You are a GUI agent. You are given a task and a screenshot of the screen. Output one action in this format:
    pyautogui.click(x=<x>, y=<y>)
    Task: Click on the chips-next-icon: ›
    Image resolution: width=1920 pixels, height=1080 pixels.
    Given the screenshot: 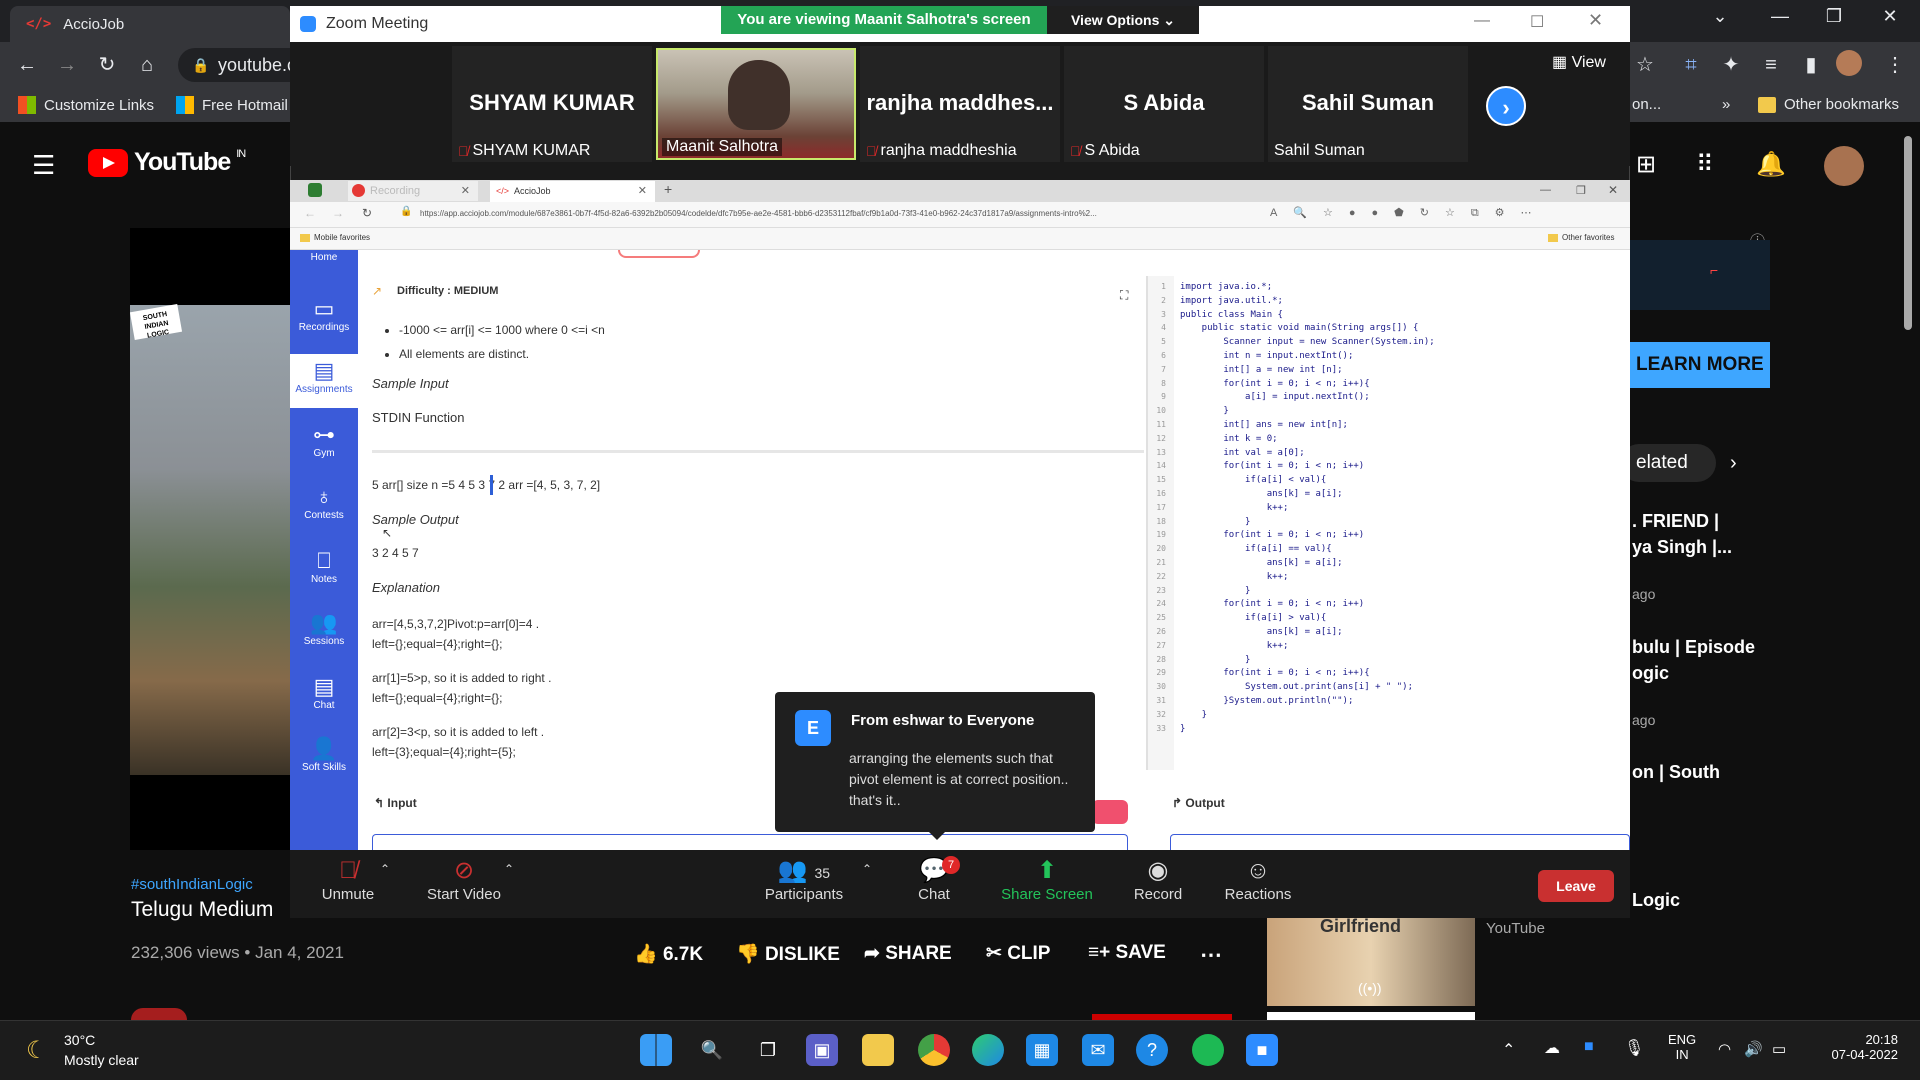 What is the action you would take?
    pyautogui.click(x=1733, y=463)
    